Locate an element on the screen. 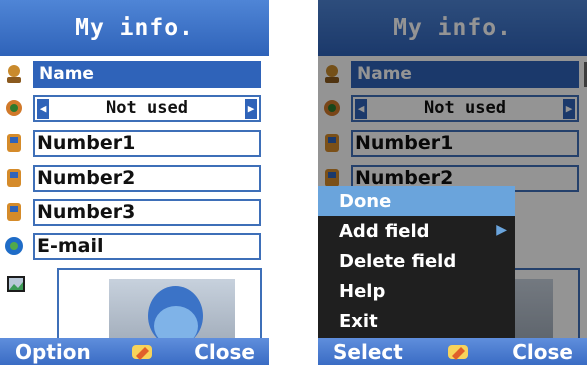  field-row-number2: Number2 is located at coordinates (134, 178).